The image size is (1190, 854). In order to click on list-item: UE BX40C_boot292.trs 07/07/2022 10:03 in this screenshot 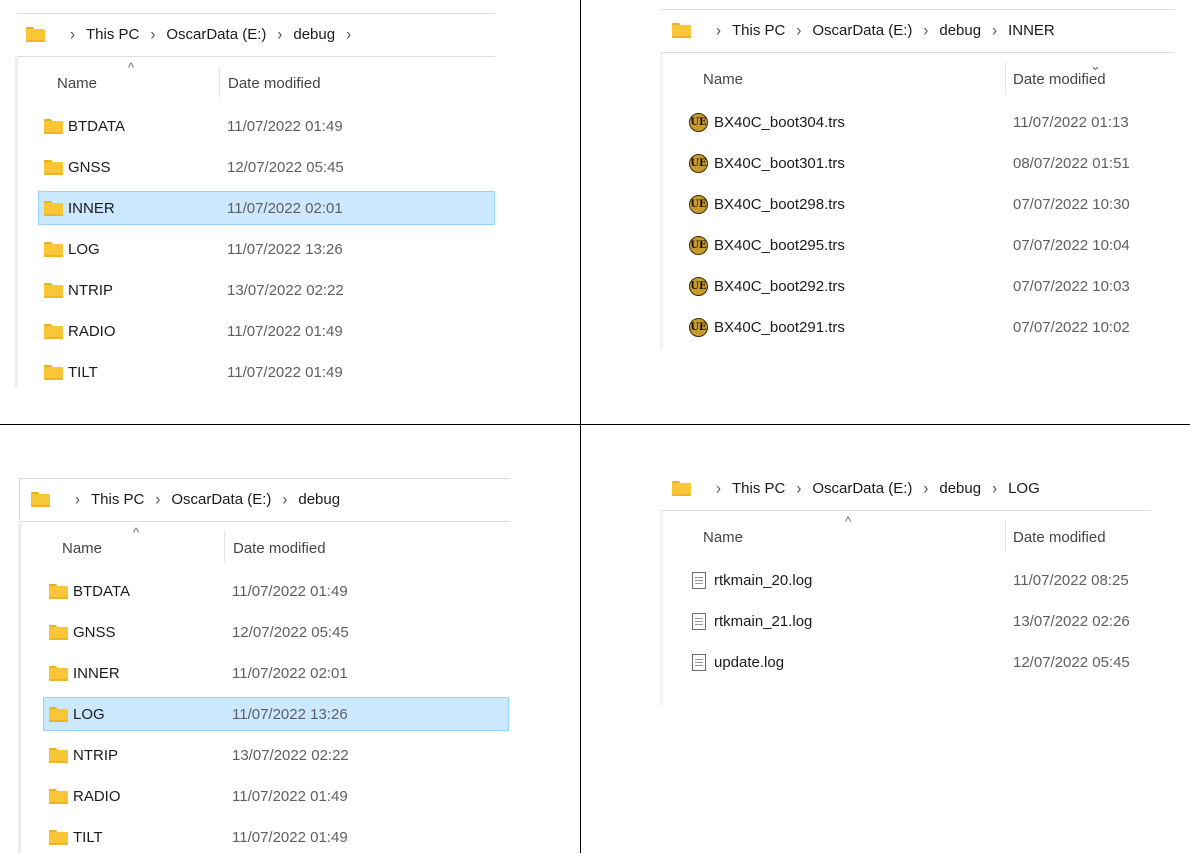, I will do `click(926, 286)`.